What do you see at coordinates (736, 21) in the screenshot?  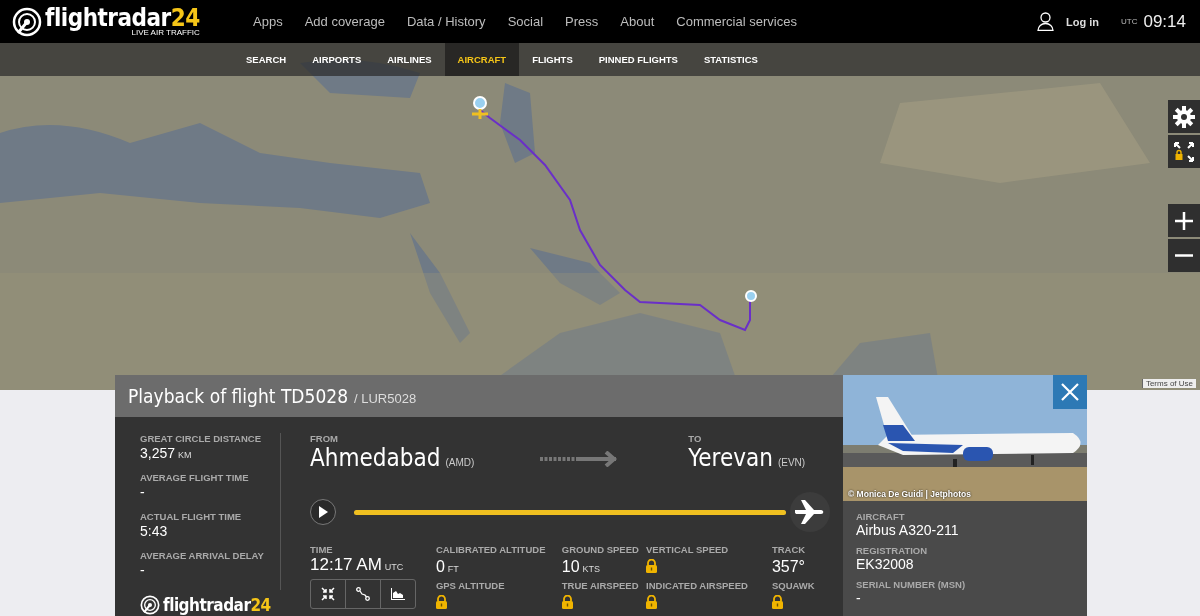 I see `nav-link: Commercial services` at bounding box center [736, 21].